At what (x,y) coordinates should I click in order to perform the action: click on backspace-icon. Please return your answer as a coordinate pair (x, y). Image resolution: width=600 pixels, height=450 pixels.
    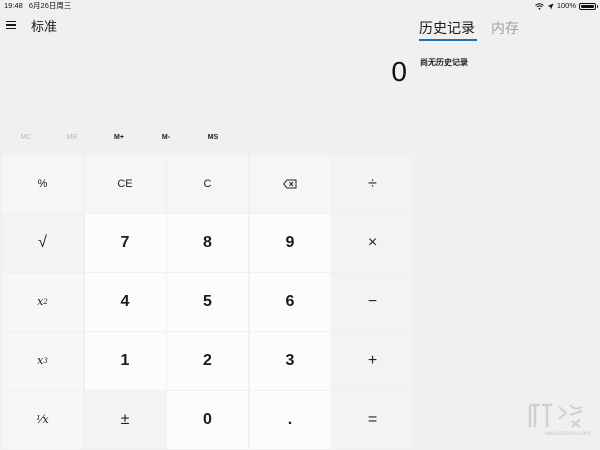
    Looking at the image, I should click on (290, 184).